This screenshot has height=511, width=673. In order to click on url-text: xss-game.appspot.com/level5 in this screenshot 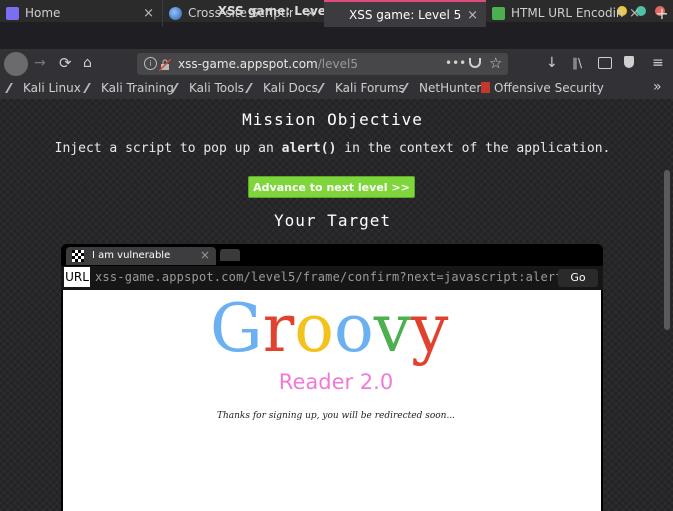, I will do `click(268, 64)`.